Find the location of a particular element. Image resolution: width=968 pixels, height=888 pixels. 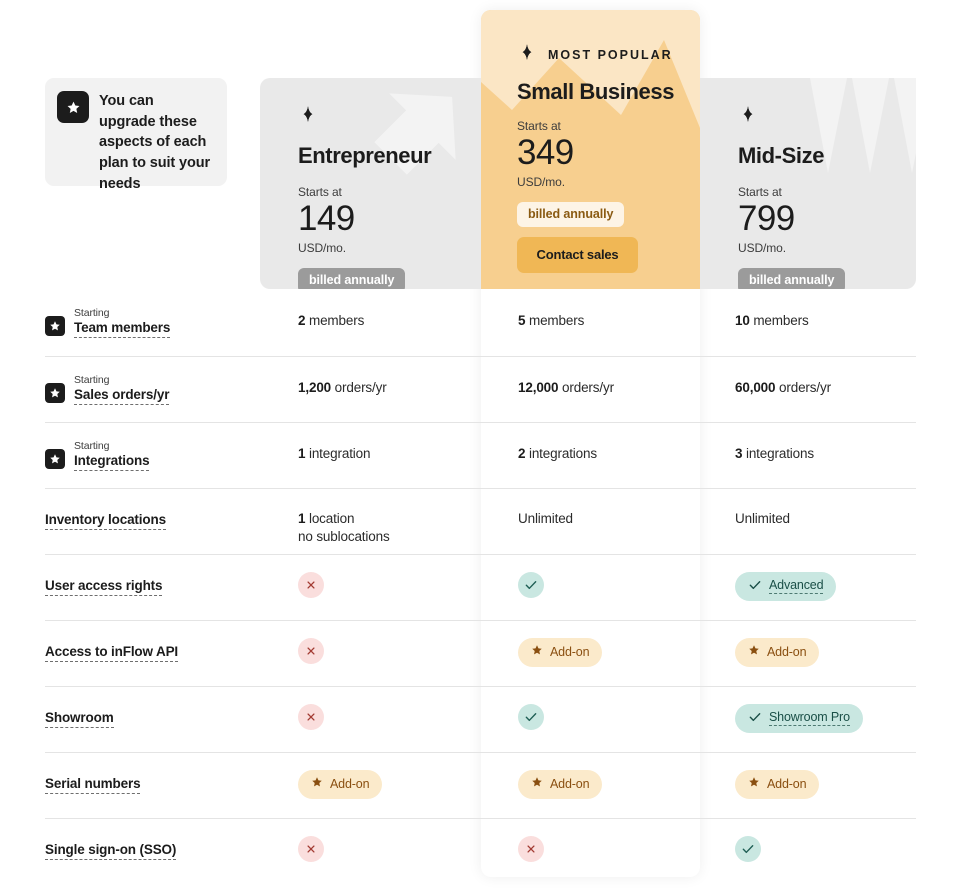

value-unit: integrations is located at coordinates (779, 453).